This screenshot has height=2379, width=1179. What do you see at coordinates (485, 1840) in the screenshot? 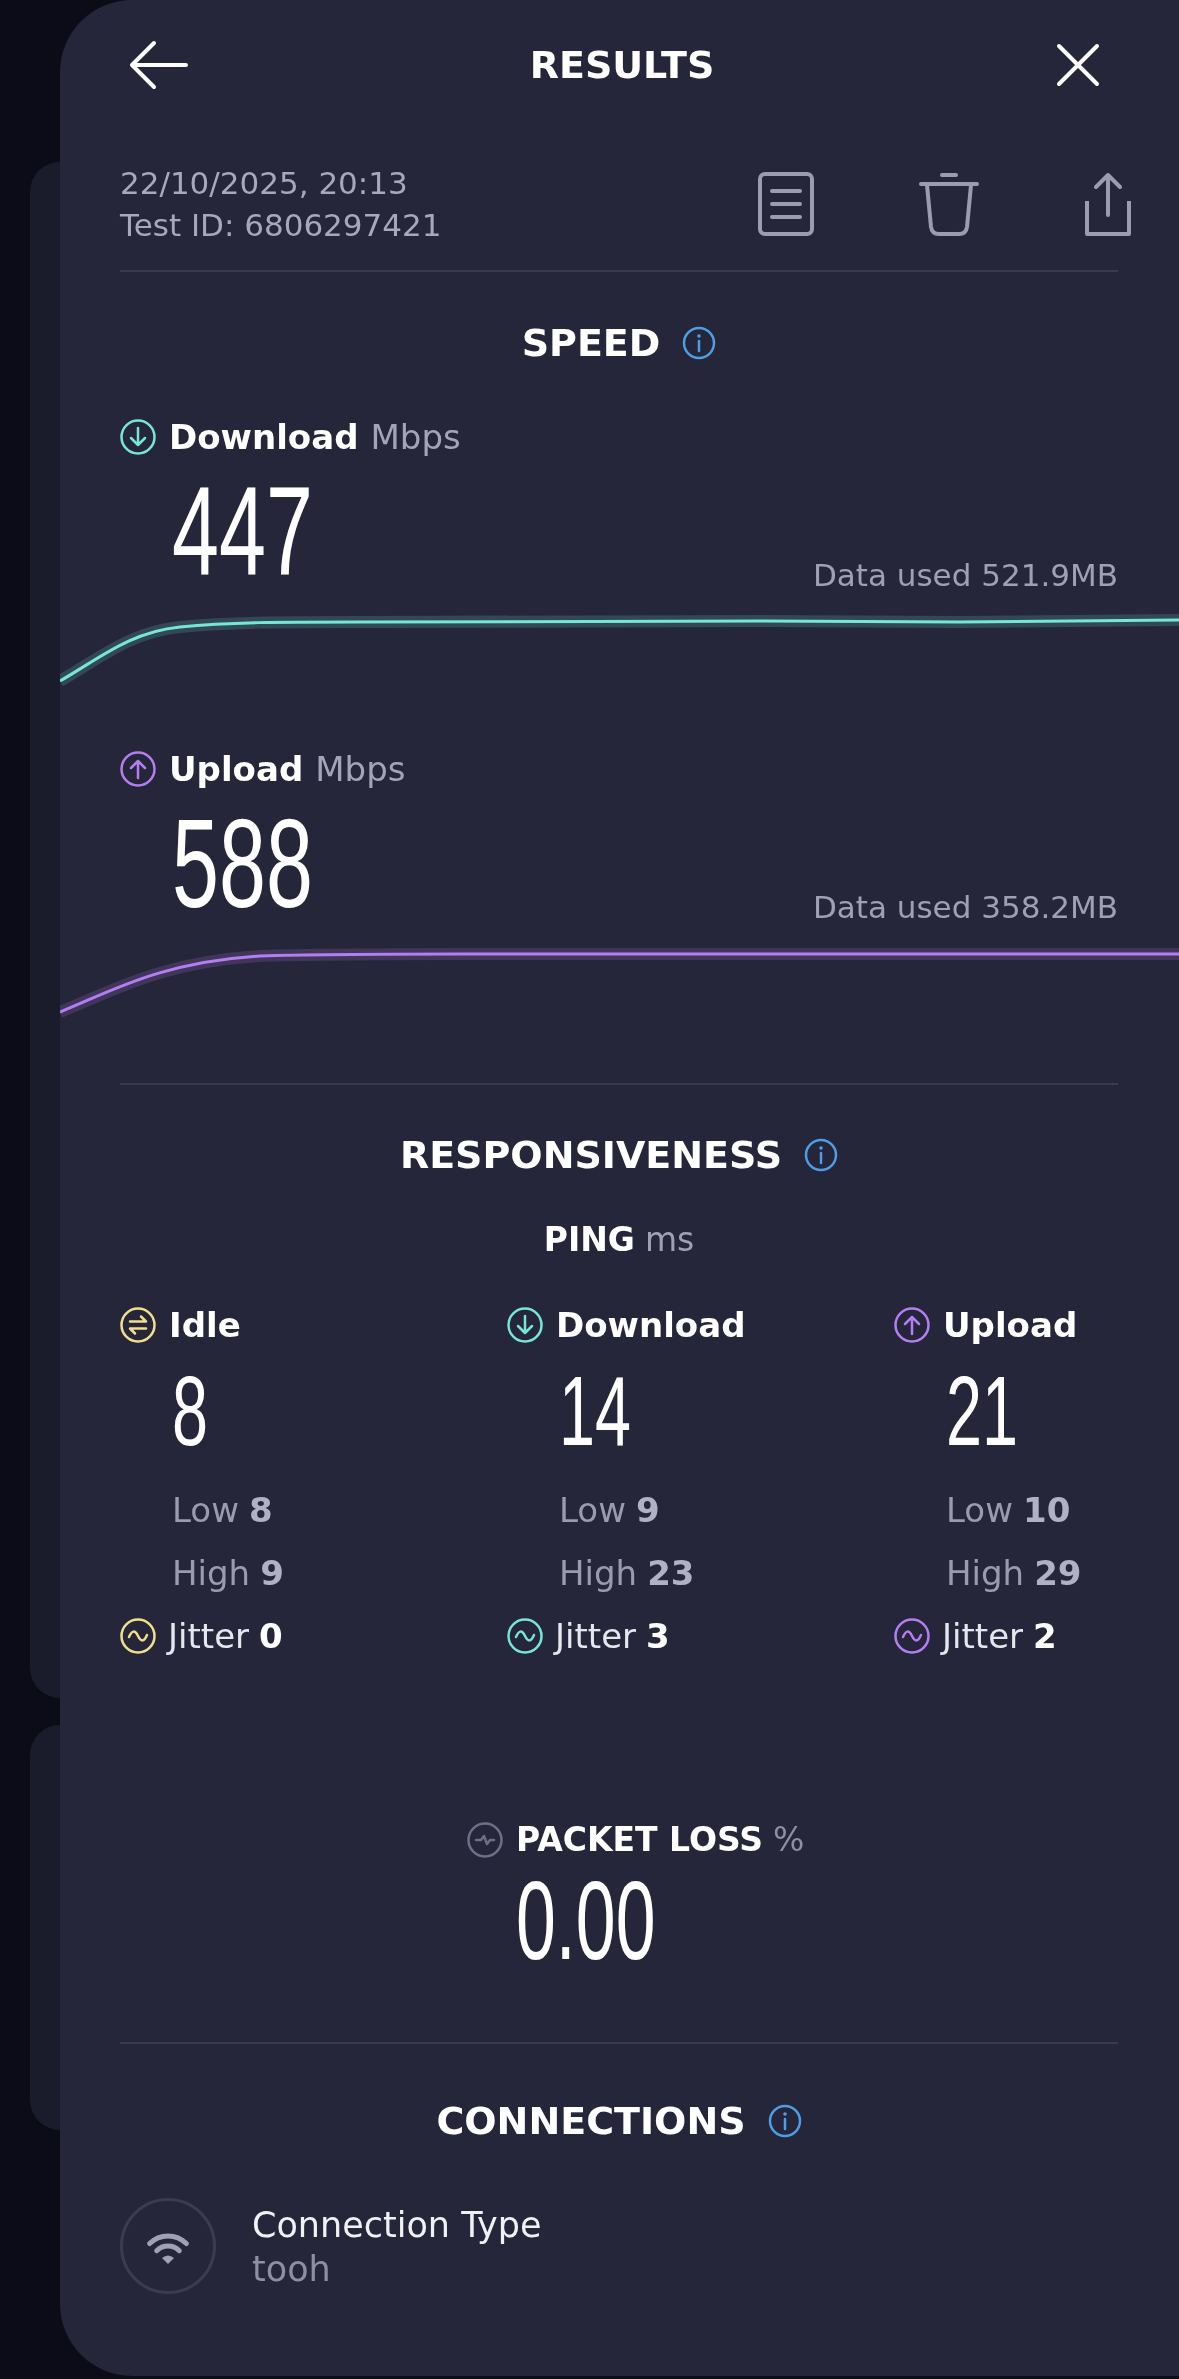
I see `pulse-circle-icon` at bounding box center [485, 1840].